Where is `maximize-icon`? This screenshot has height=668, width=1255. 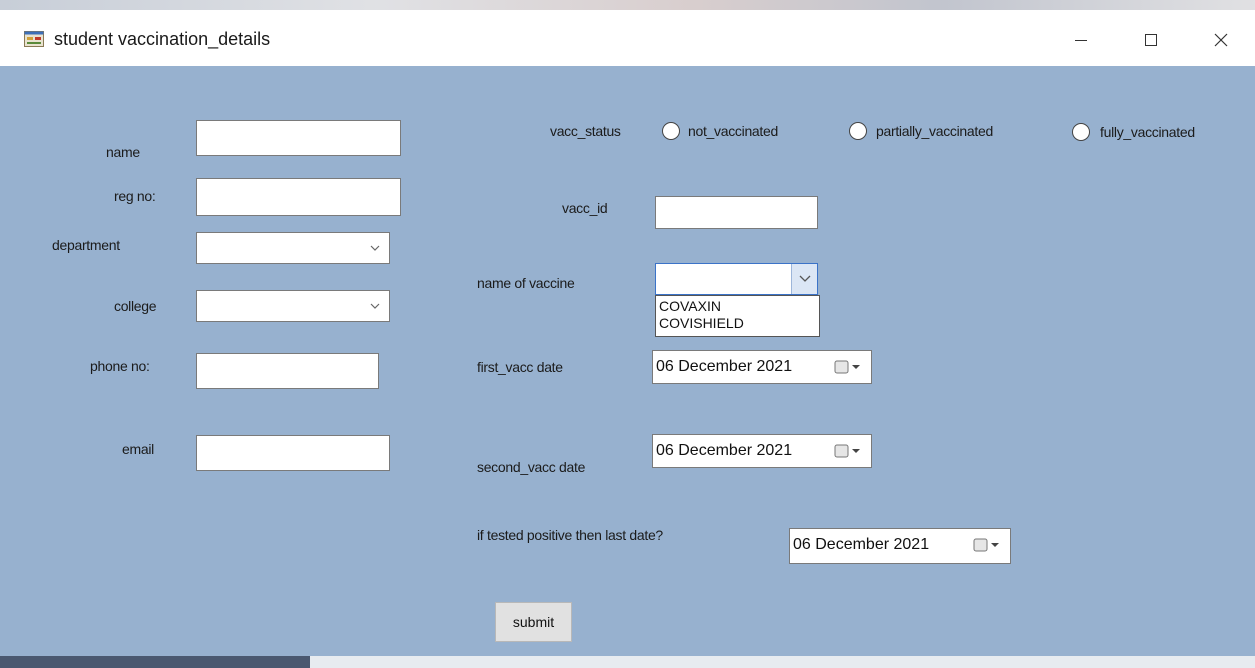 maximize-icon is located at coordinates (1151, 40).